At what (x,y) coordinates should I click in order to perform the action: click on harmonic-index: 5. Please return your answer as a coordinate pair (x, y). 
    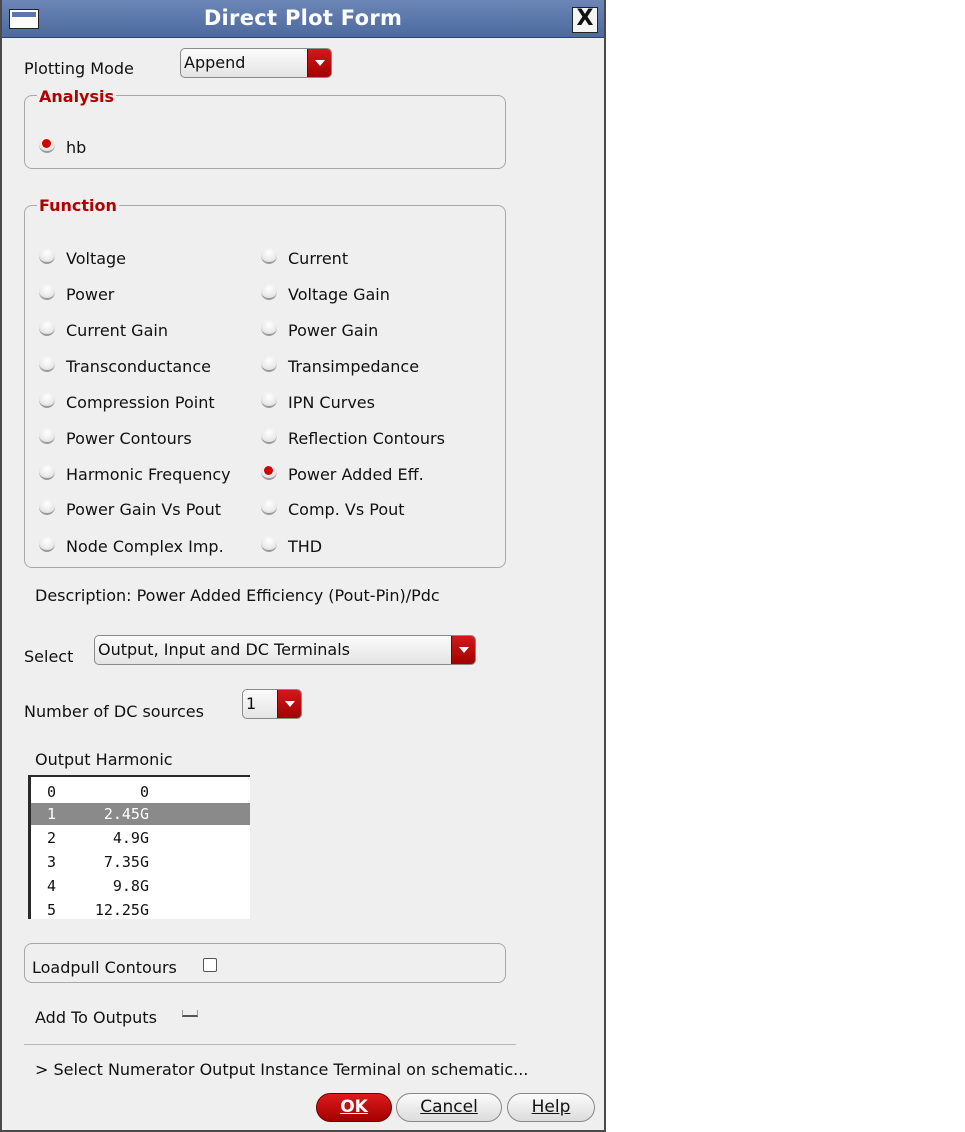
    Looking at the image, I should click on (52, 910).